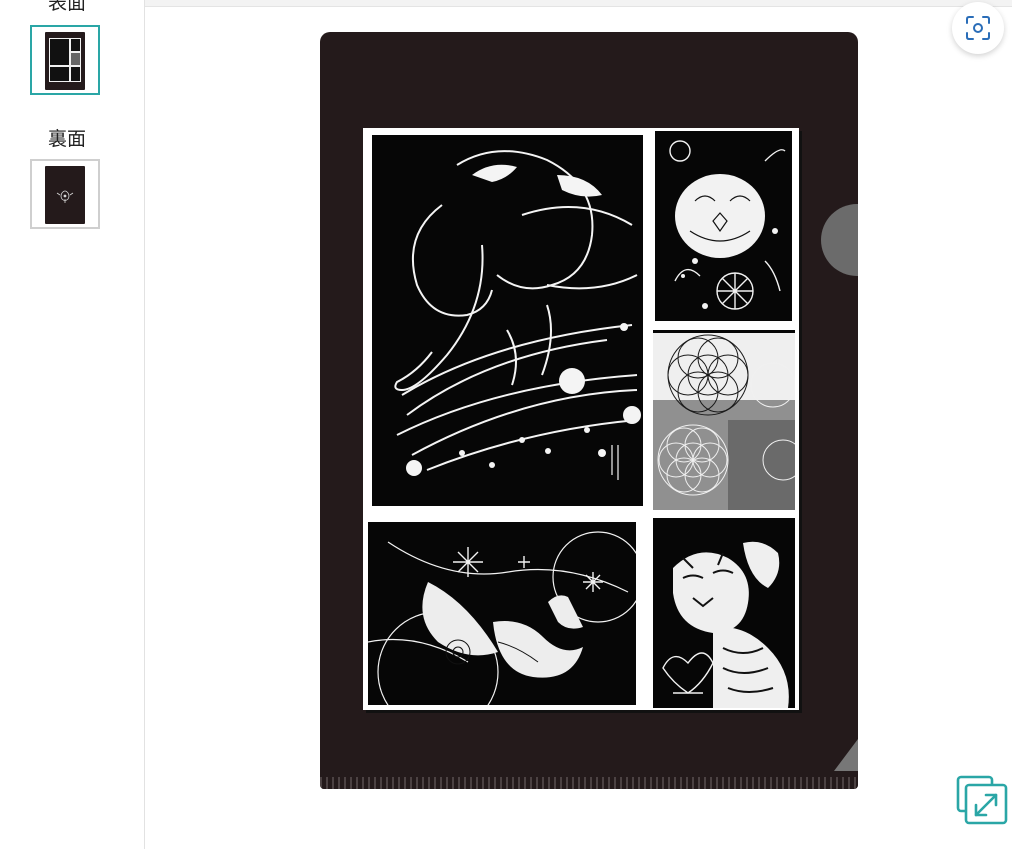 This screenshot has width=1012, height=849. Describe the element at coordinates (66, 139) in the screenshot. I see `back-label: 裏面` at that location.